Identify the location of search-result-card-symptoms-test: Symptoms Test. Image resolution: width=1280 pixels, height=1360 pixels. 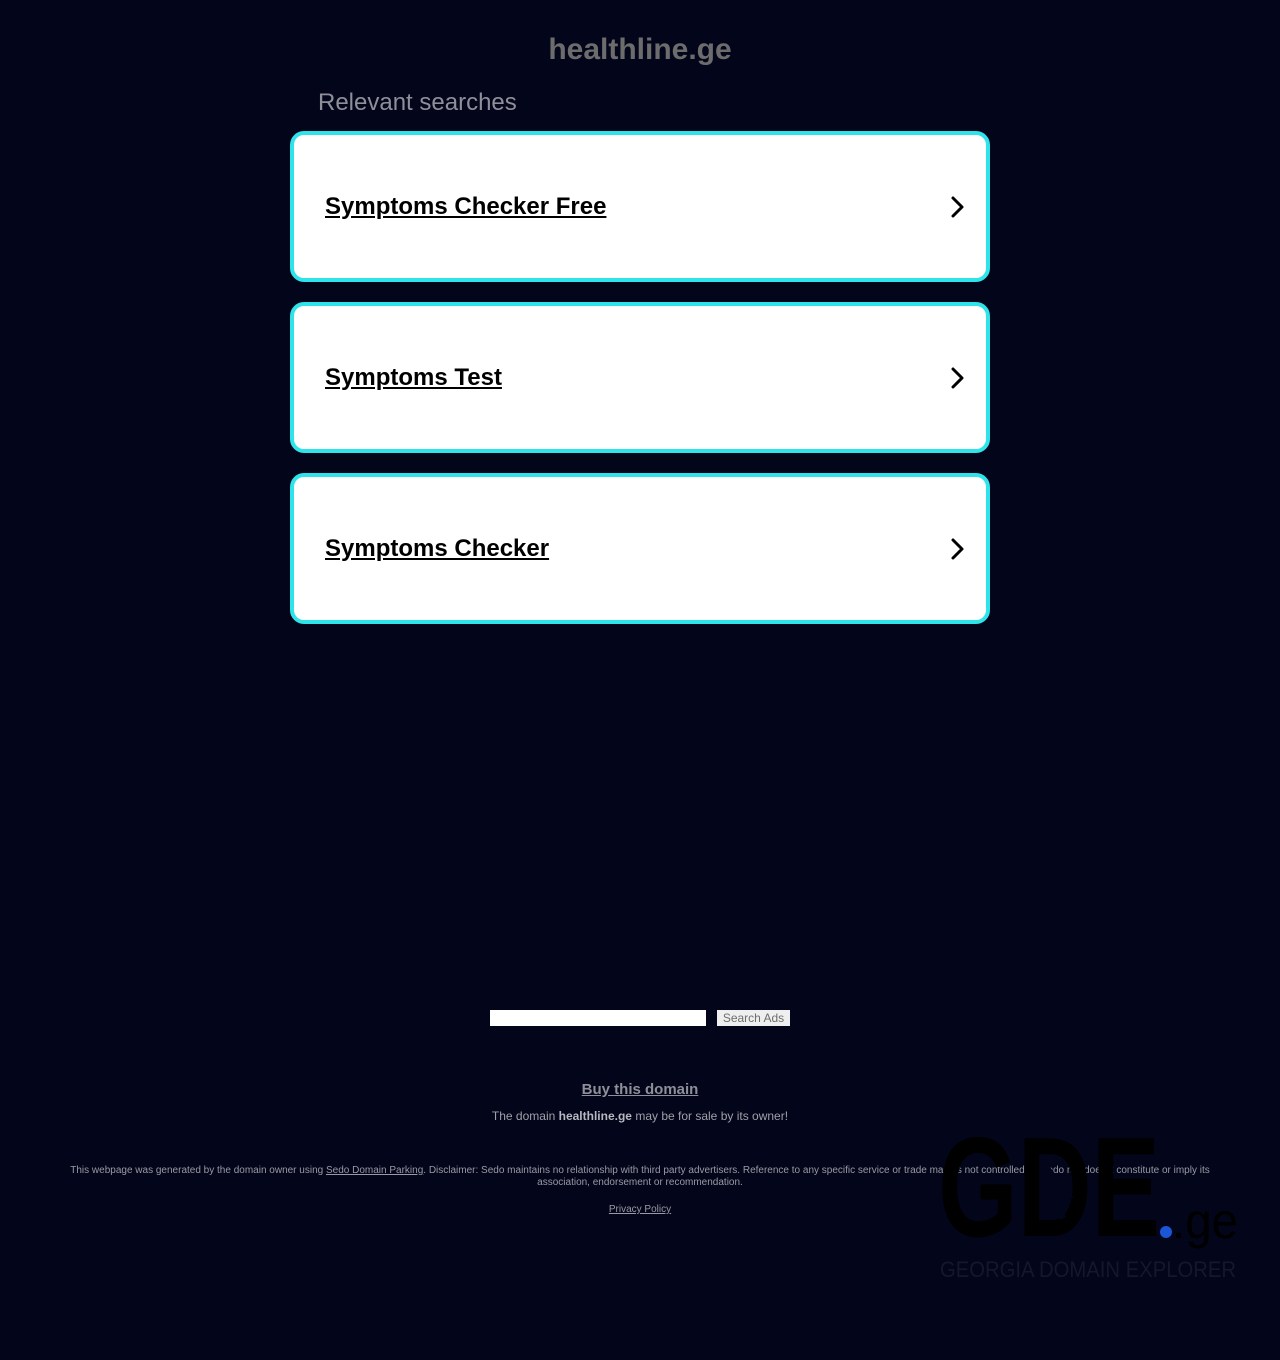
(640, 377).